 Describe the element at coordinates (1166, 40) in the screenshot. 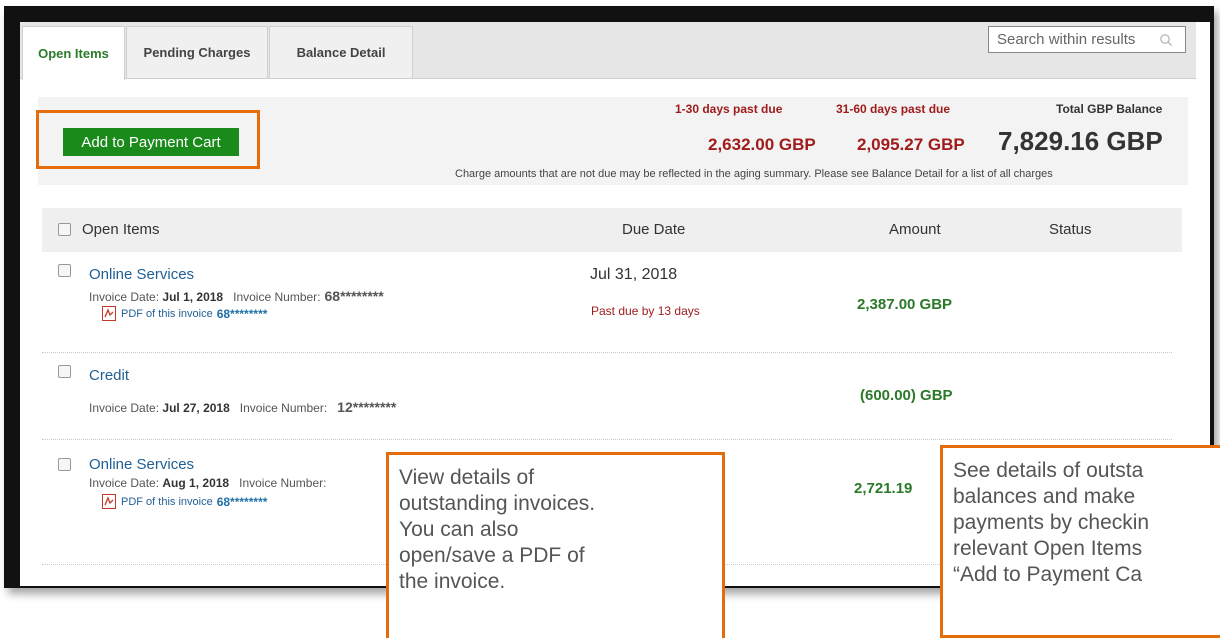

I see `search-icon` at that location.